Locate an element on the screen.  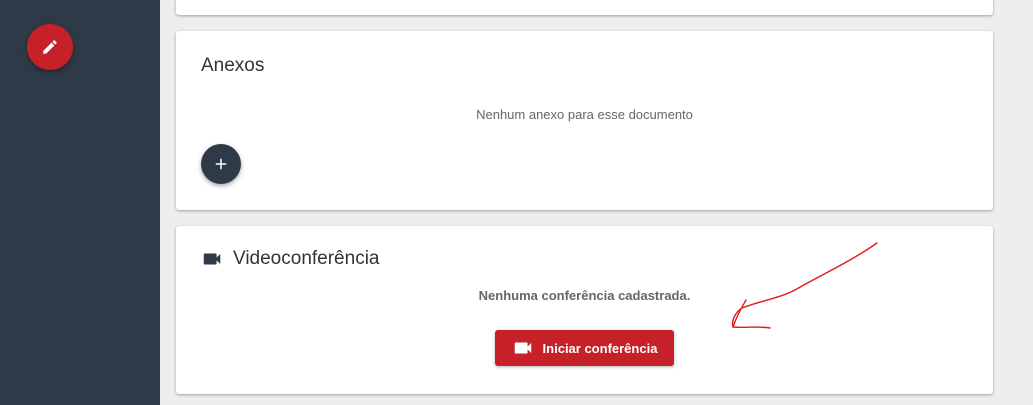
add-attachment-button is located at coordinates (221, 164).